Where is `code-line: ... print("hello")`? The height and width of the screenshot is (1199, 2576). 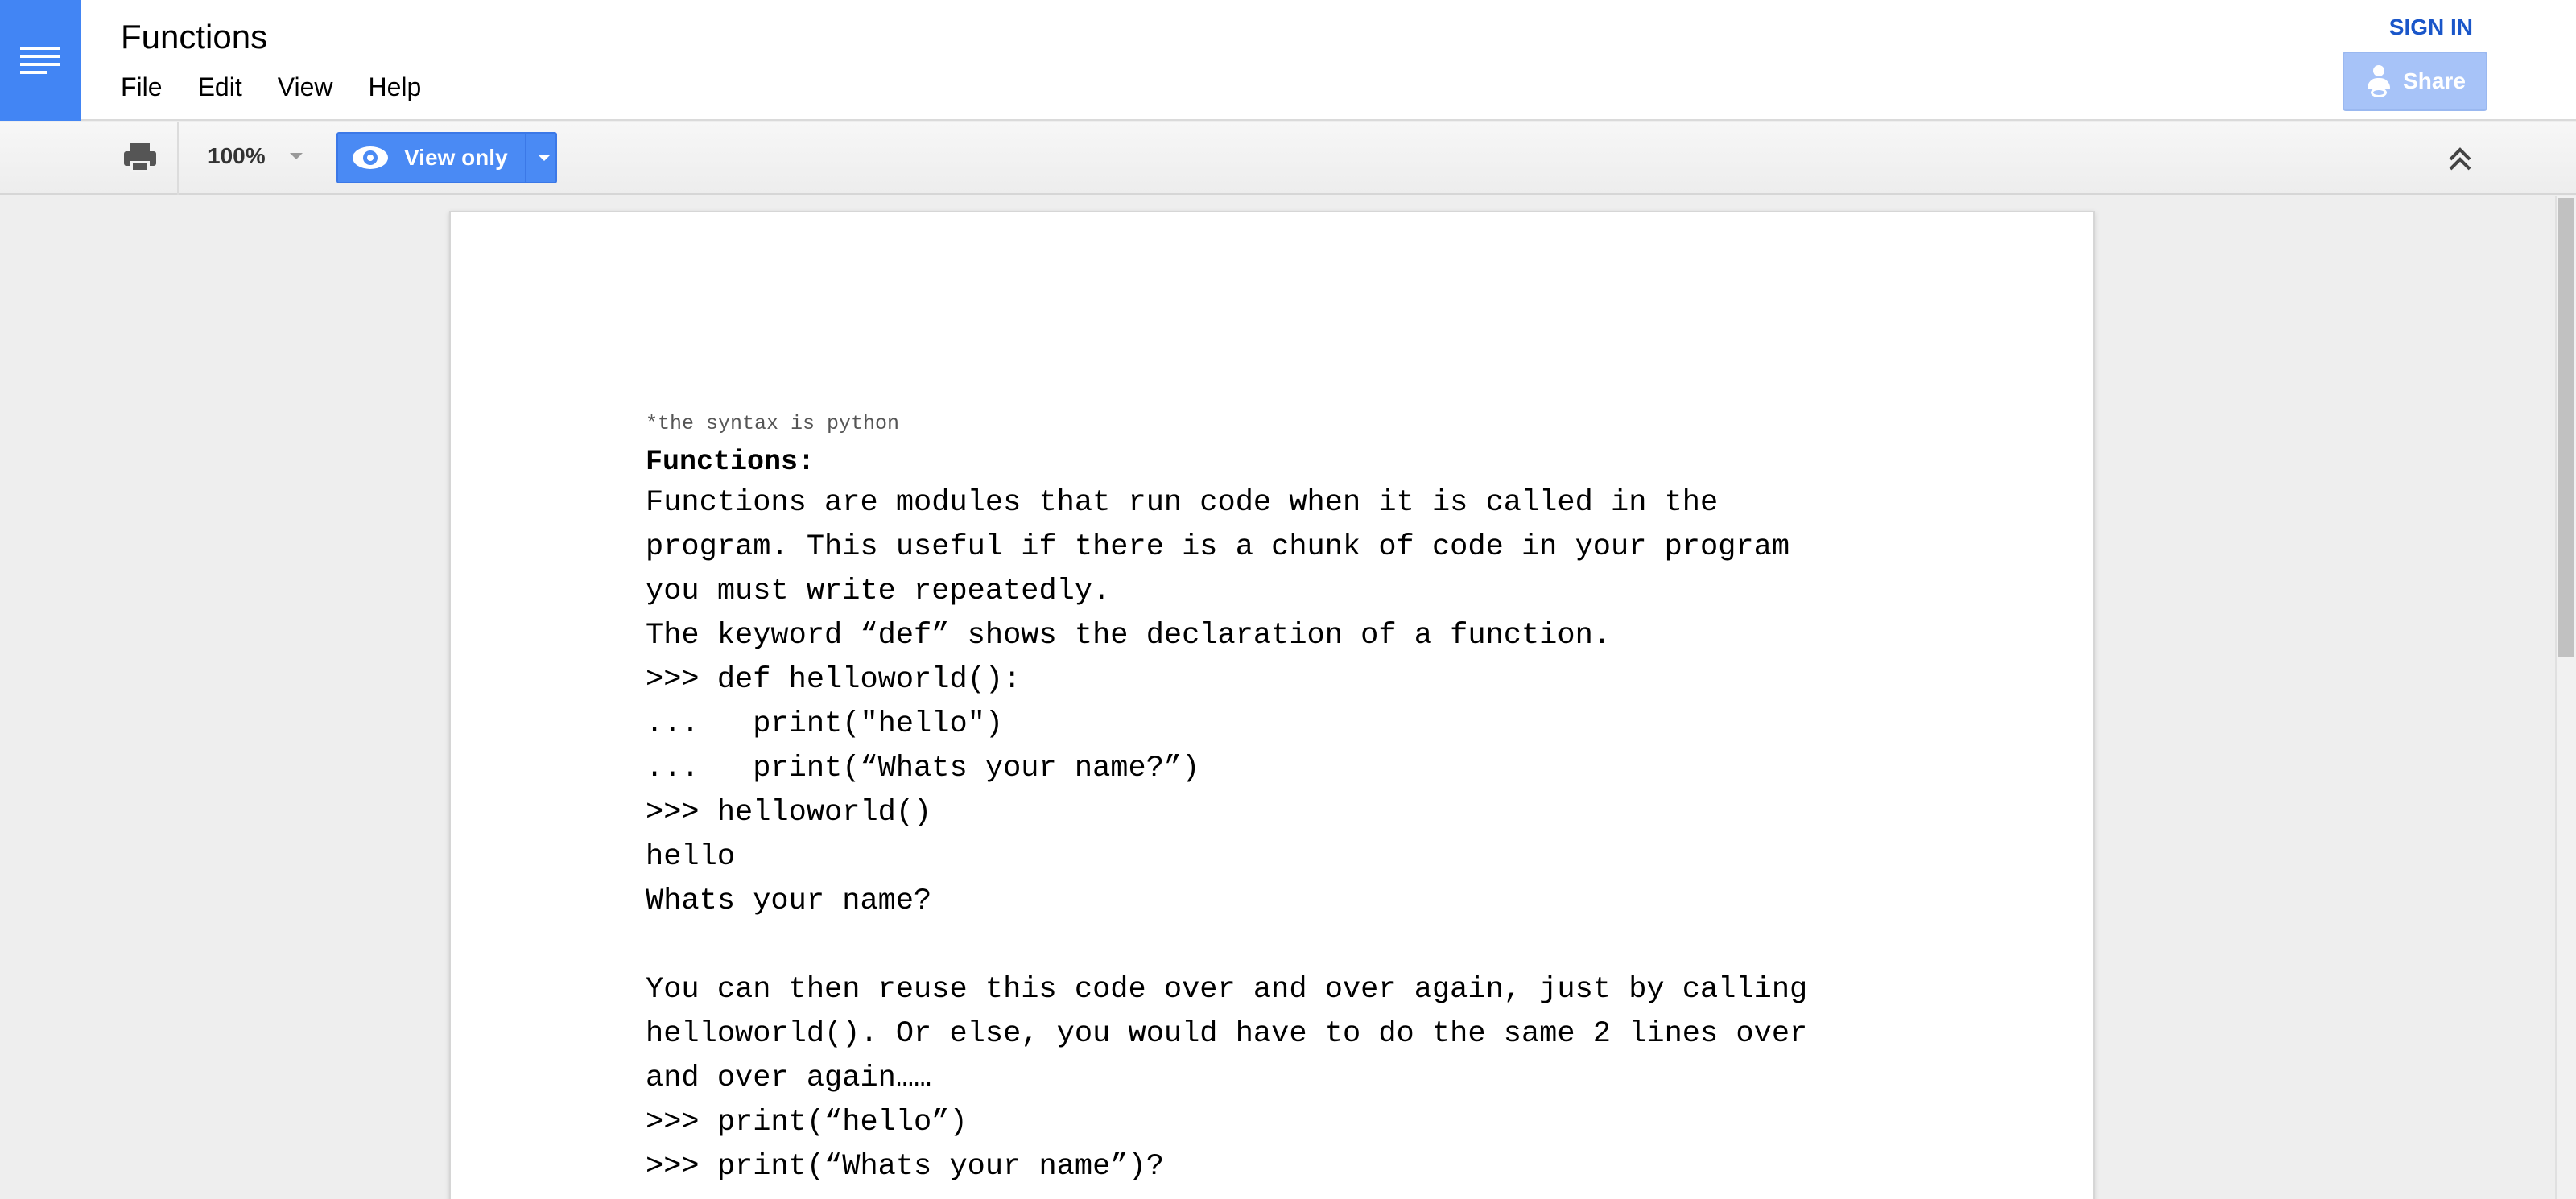
code-line: ... print("hello") is located at coordinates (825, 724).